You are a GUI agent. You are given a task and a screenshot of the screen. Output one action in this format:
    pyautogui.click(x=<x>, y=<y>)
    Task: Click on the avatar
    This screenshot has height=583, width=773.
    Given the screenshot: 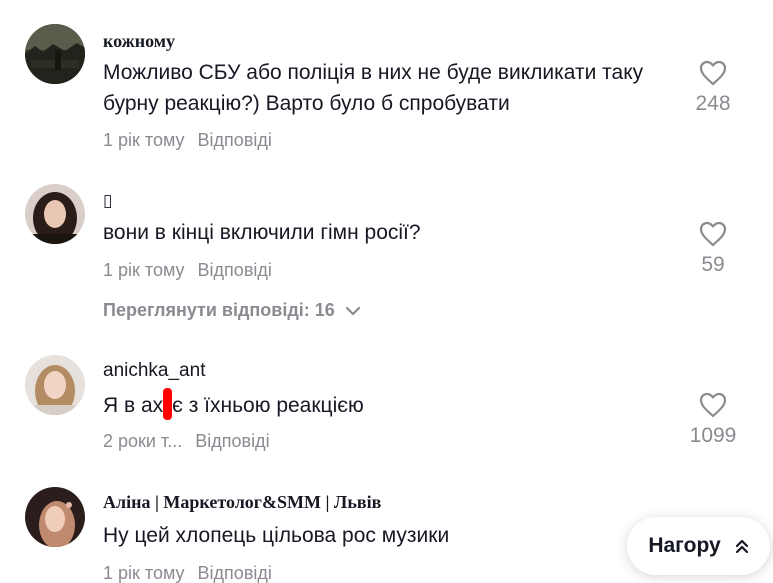 What is the action you would take?
    pyautogui.click(x=55, y=517)
    